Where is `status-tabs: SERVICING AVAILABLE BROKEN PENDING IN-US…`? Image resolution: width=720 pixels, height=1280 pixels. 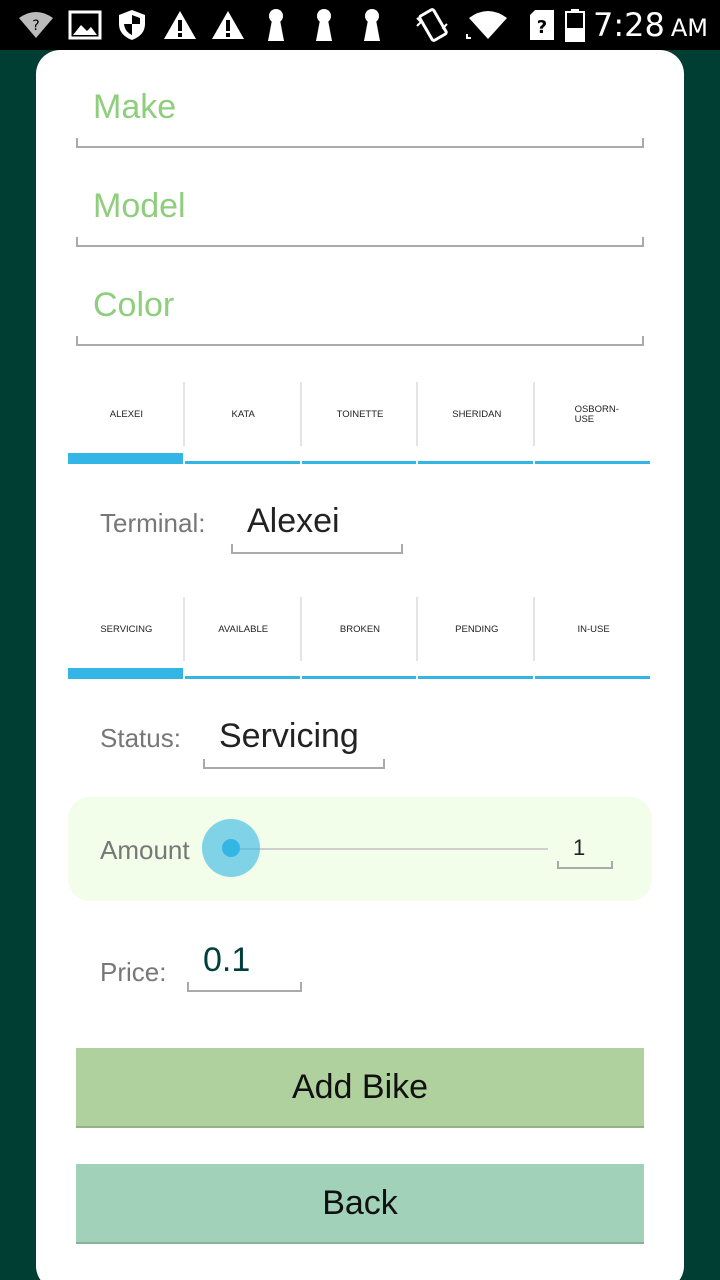 status-tabs: SERVICING AVAILABLE BROKEN PENDING IN-US… is located at coordinates (360, 638).